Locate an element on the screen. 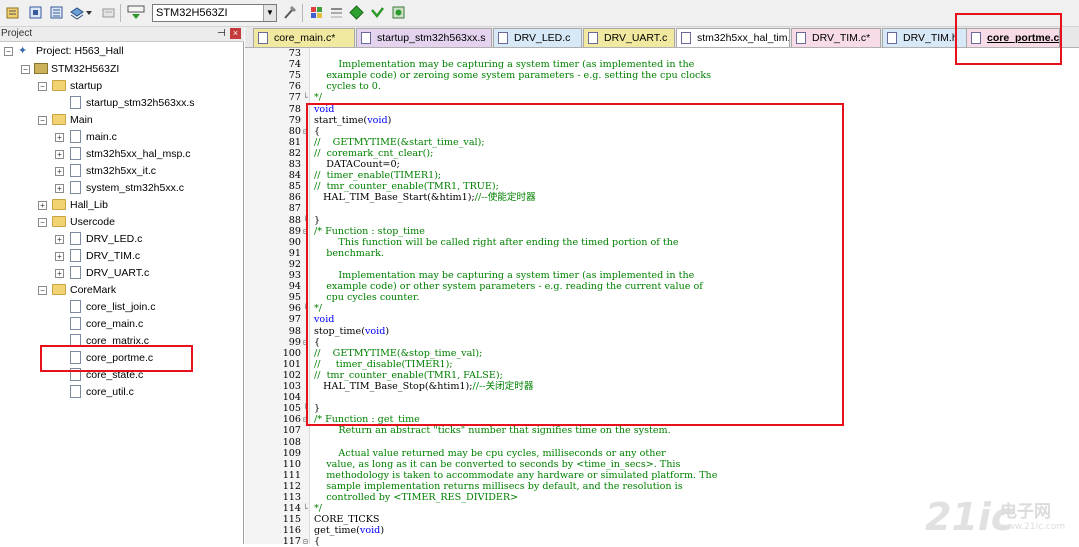 Image resolution: width=1079 pixels, height=547 pixels. code-keyword: void is located at coordinates (370, 531).